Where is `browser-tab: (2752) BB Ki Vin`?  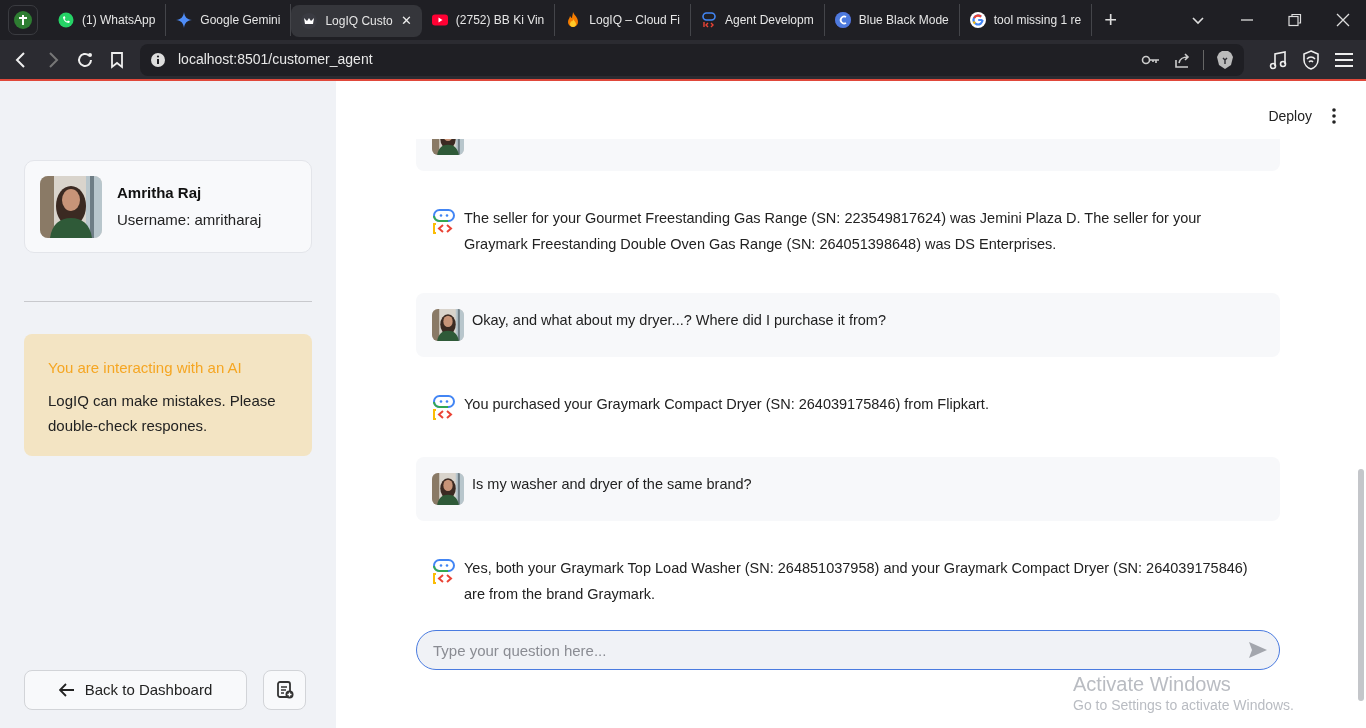 browser-tab: (2752) BB Ki Vin is located at coordinates (488, 20).